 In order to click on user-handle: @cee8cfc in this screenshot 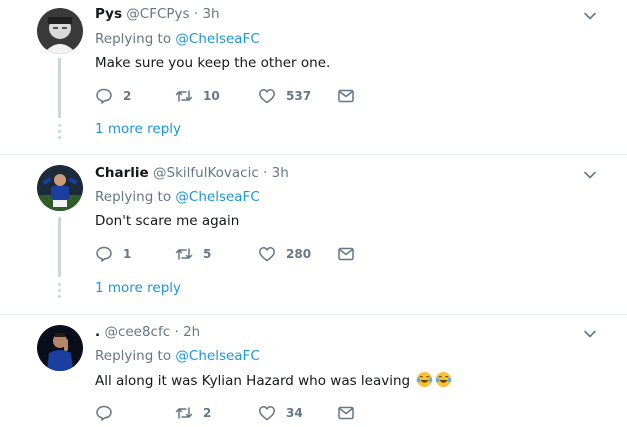, I will do `click(137, 332)`.